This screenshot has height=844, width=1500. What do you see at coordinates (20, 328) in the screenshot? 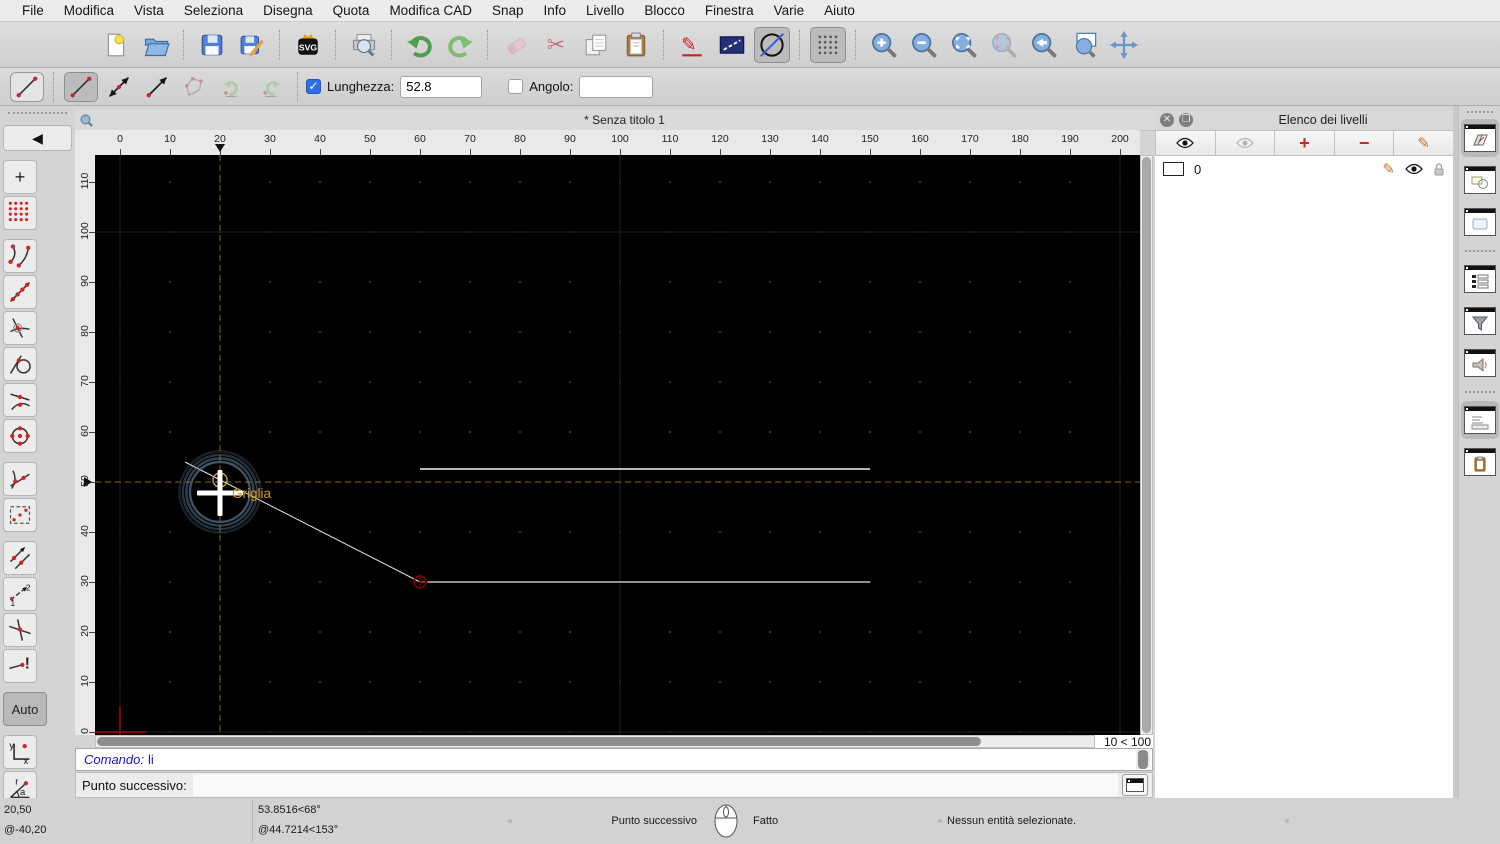
I see `snap-intersection-button` at bounding box center [20, 328].